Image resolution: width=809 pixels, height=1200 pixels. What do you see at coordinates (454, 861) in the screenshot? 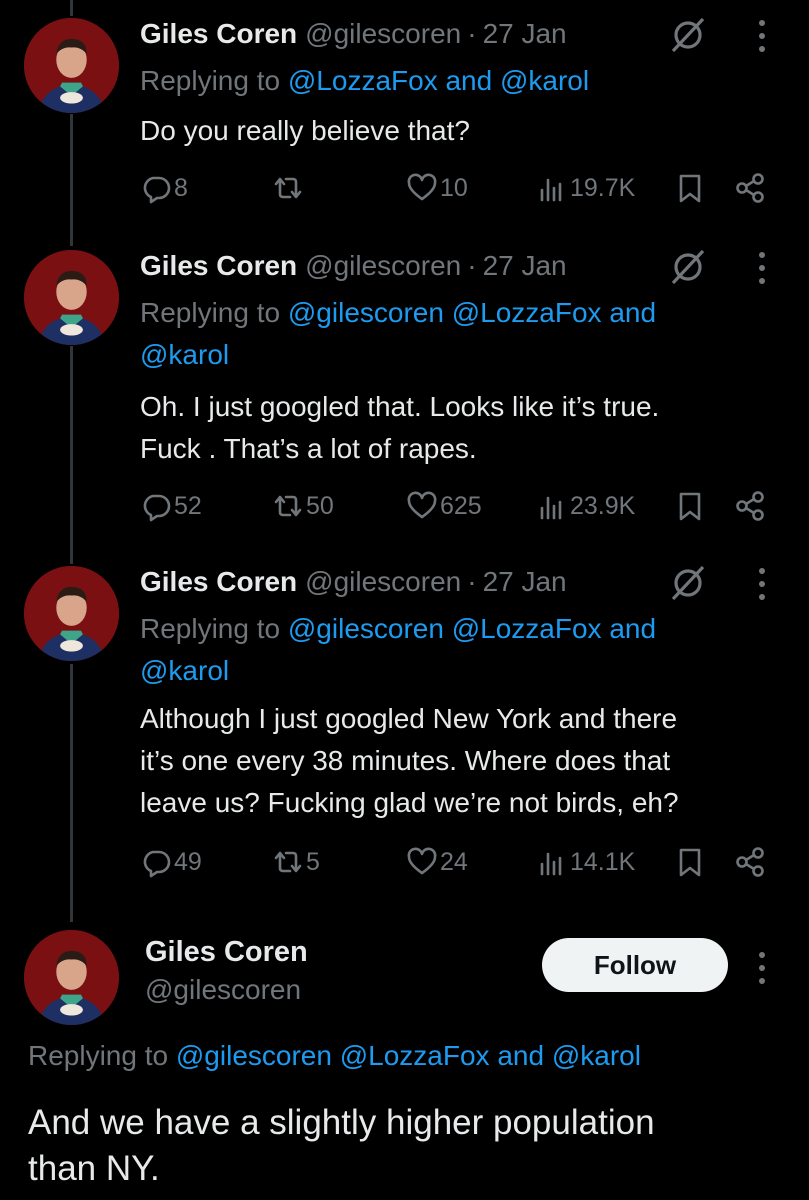
I see `like-count: 24` at bounding box center [454, 861].